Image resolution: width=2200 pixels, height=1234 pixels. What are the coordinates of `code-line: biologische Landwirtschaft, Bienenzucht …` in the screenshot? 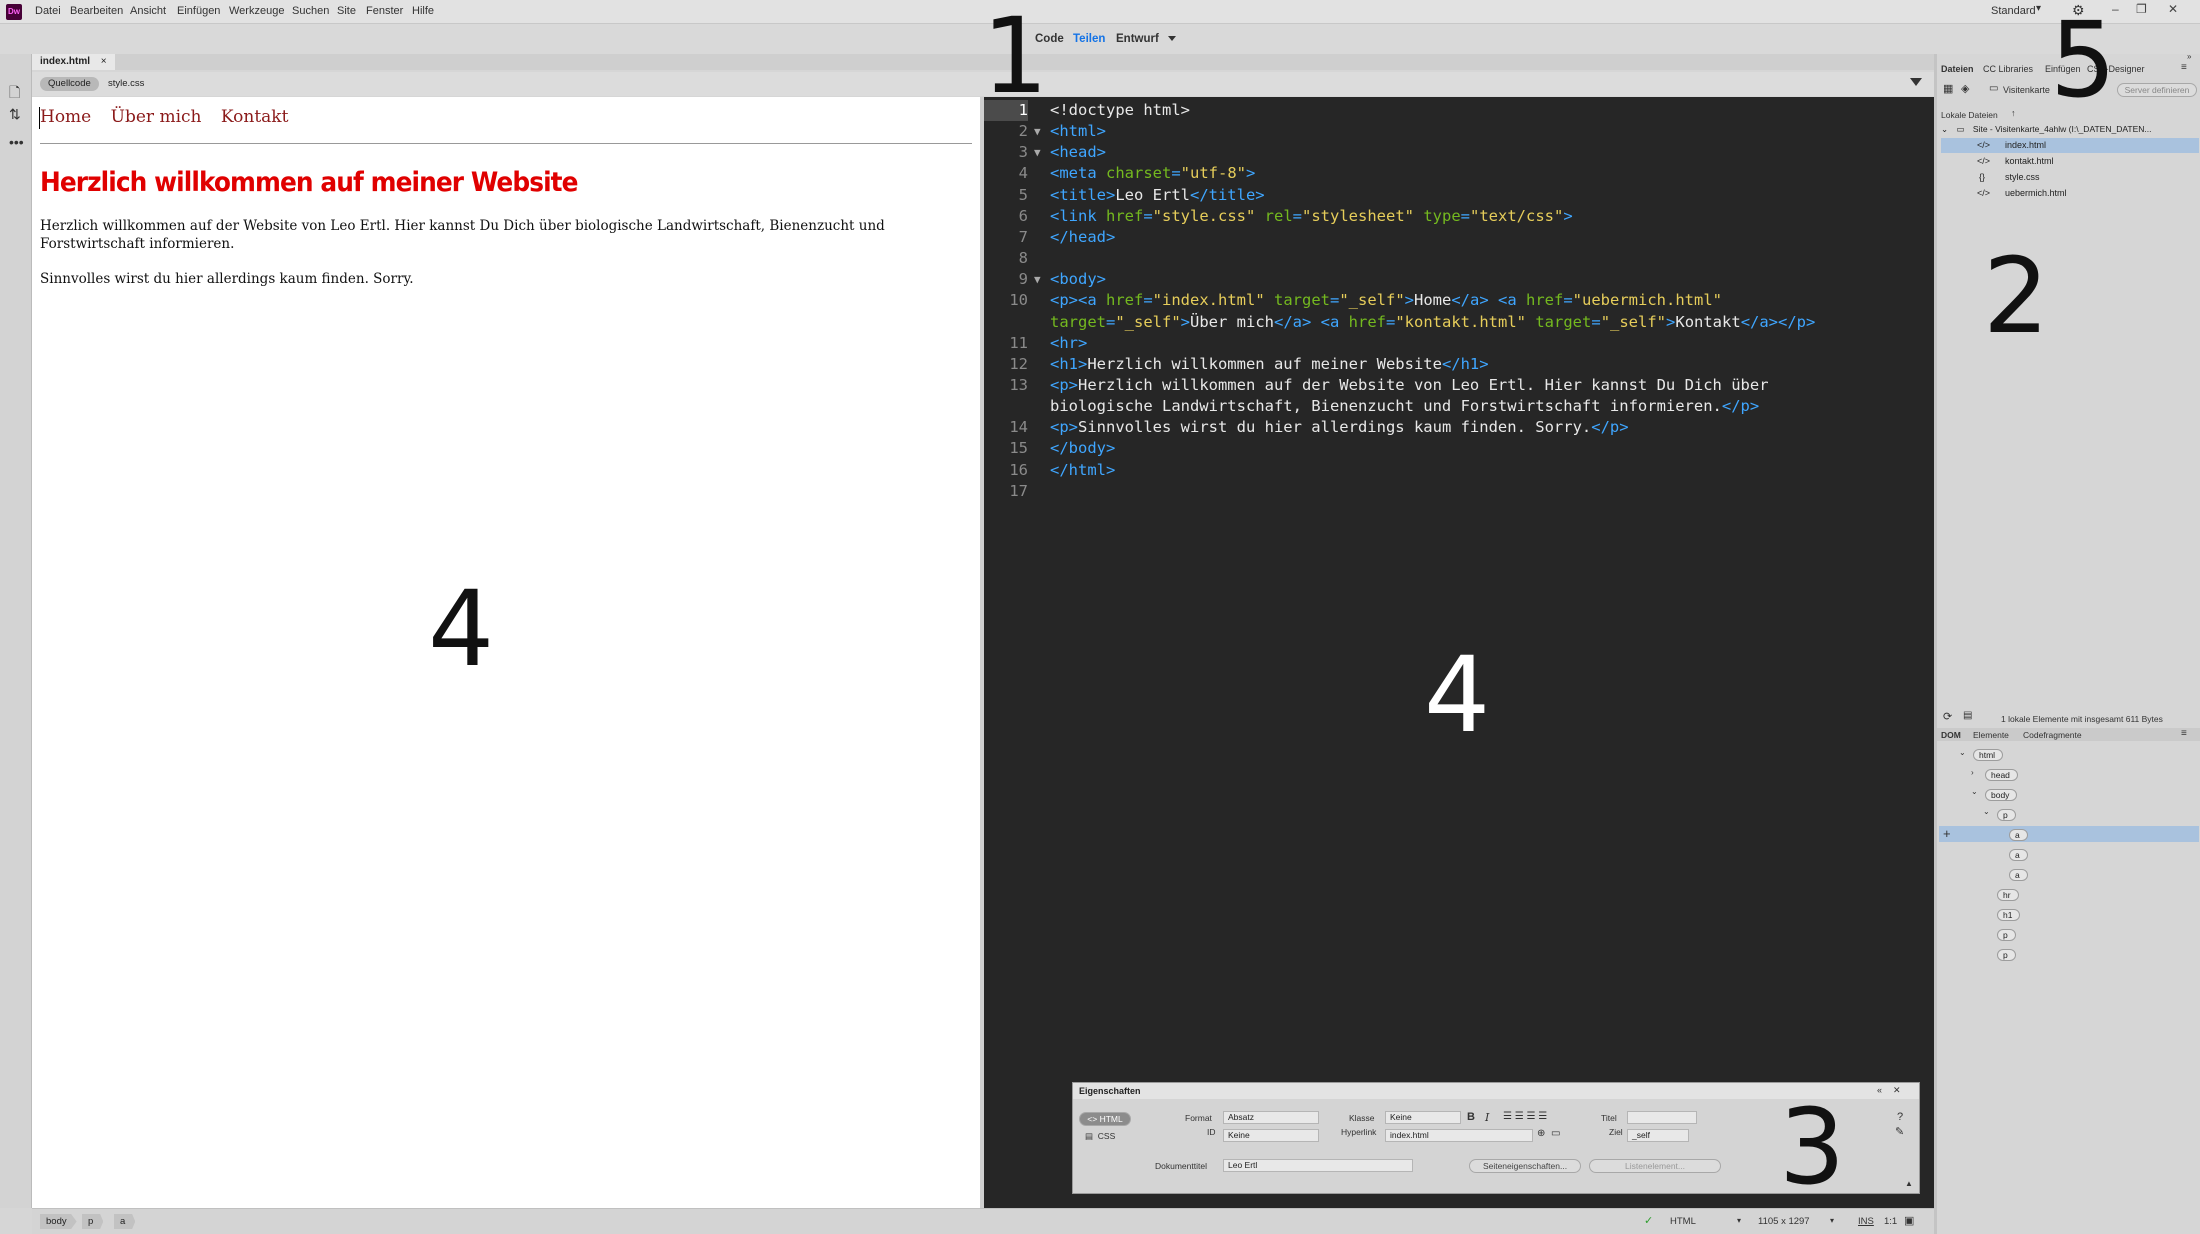 It's located at (1459, 406).